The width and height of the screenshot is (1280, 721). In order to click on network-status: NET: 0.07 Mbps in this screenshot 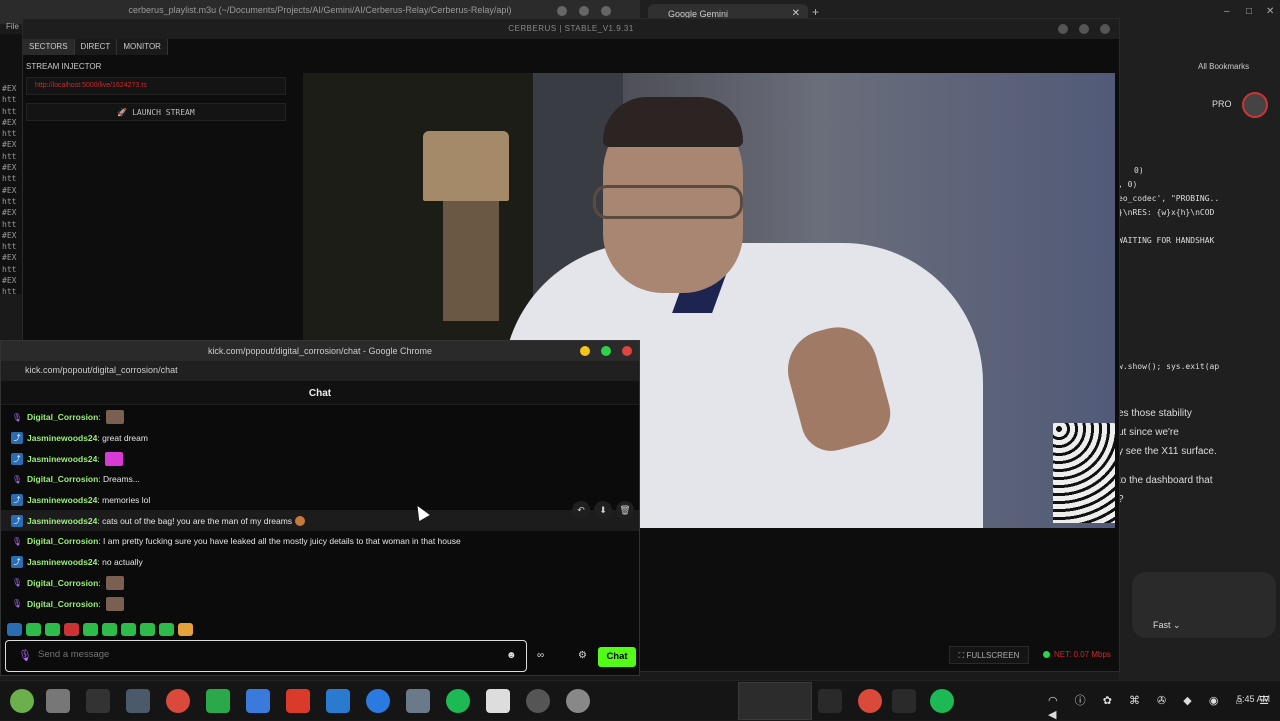, I will do `click(1077, 654)`.